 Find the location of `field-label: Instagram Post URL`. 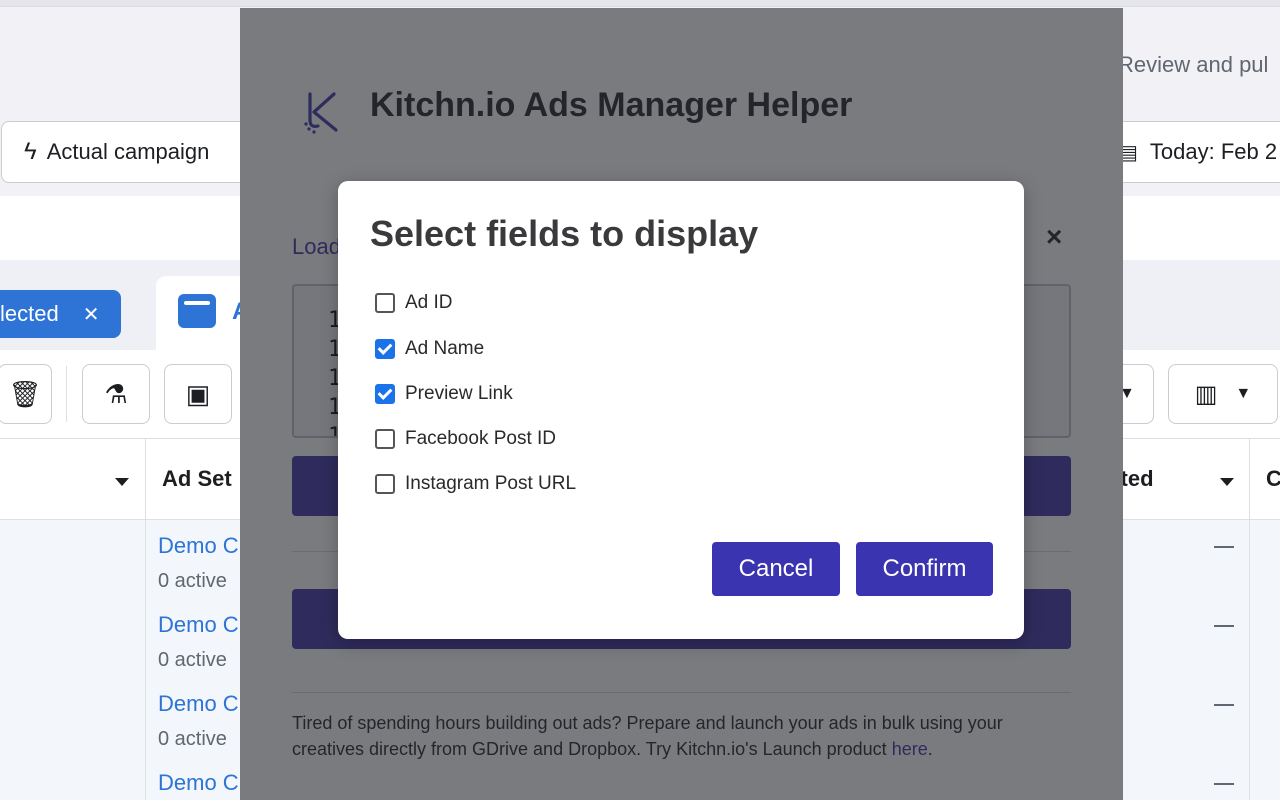

field-label: Instagram Post URL is located at coordinates (491, 483).